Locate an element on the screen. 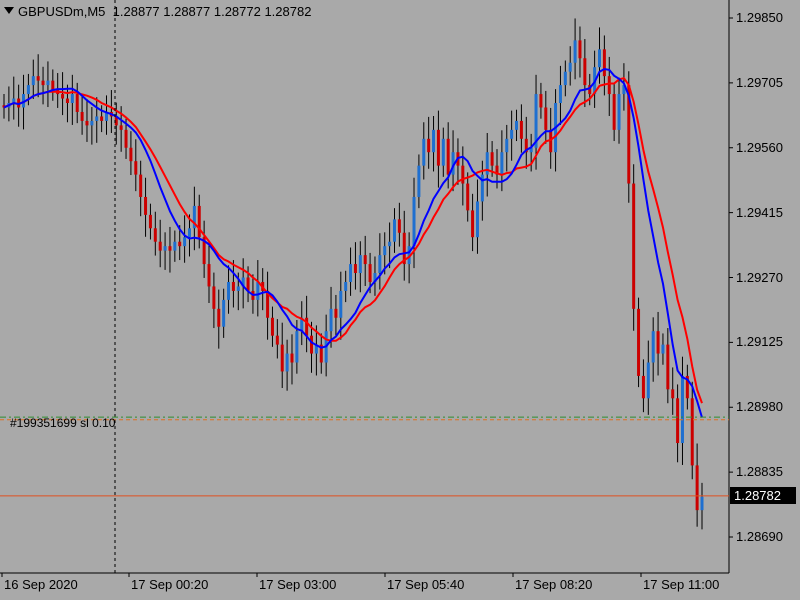  price-tick-label: 1.28835 is located at coordinates (759, 472).